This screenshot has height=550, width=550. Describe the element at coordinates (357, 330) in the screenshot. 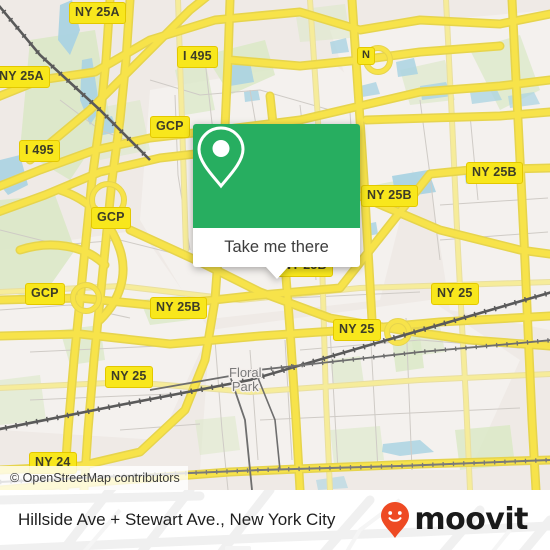

I see `shield-ny-25-center: NY 25` at that location.